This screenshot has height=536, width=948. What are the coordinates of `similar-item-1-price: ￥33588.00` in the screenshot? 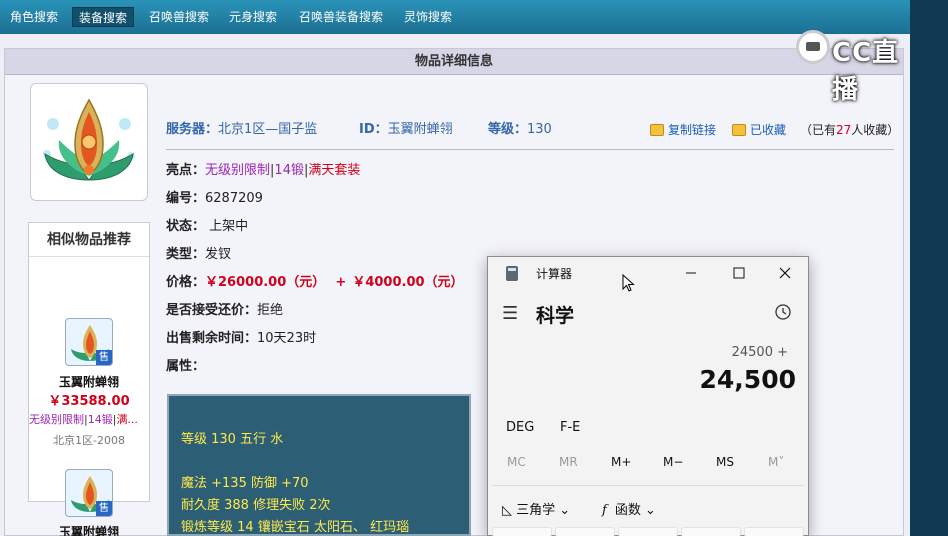 It's located at (89, 401).